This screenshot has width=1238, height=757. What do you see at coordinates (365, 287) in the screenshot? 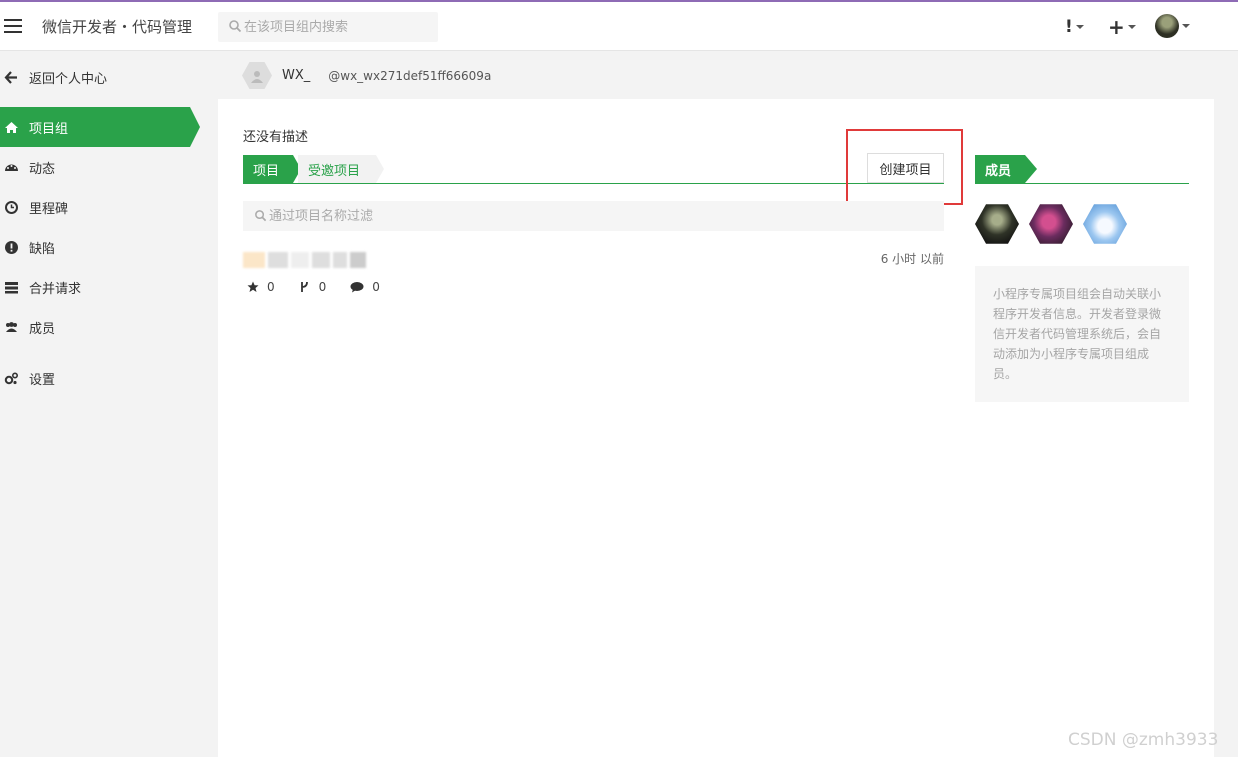
I see `comment-count: 0` at bounding box center [365, 287].